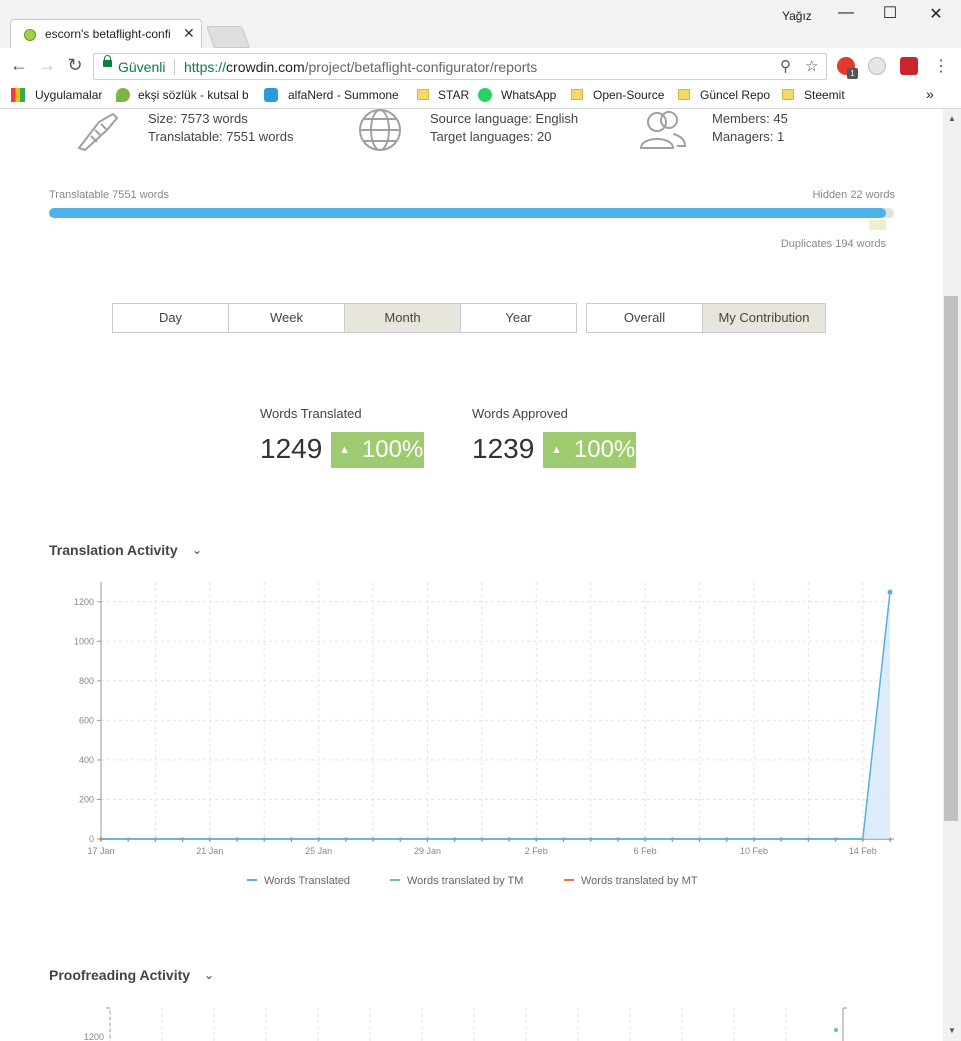  I want to click on scroll-down-icon: ▼, so click(952, 1030).